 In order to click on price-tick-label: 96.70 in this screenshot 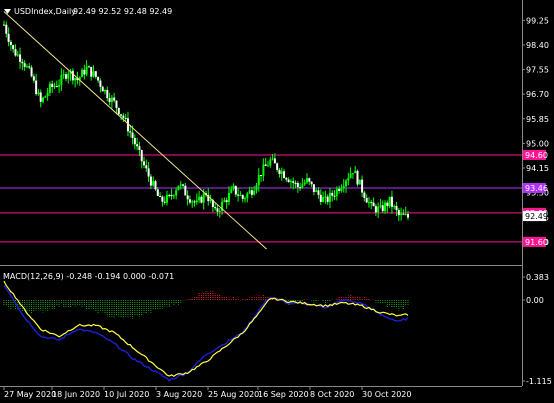, I will do `click(537, 94)`.